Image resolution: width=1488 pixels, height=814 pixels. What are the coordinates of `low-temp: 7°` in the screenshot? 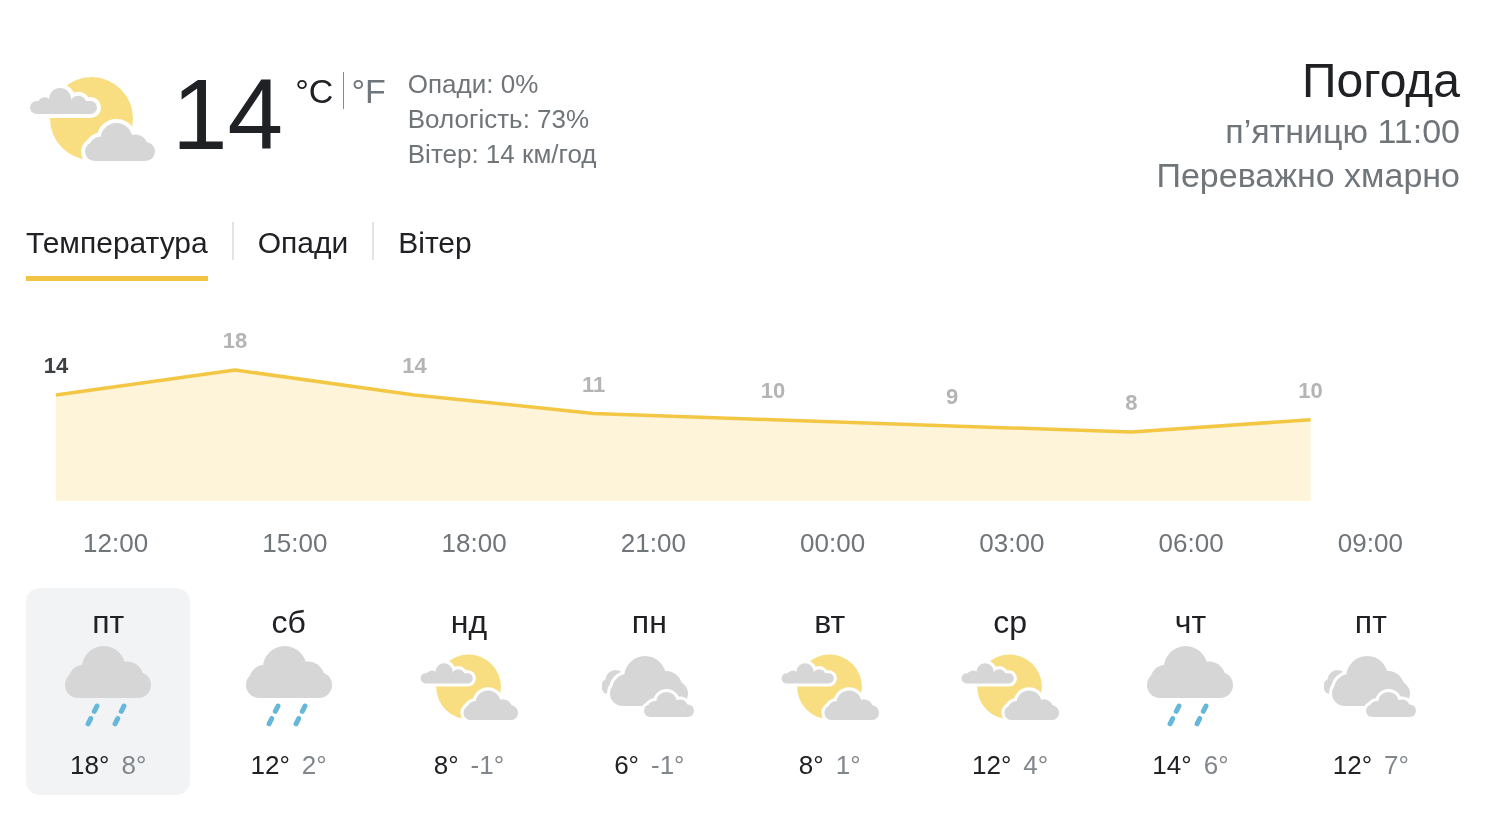 It's located at (1396, 765).